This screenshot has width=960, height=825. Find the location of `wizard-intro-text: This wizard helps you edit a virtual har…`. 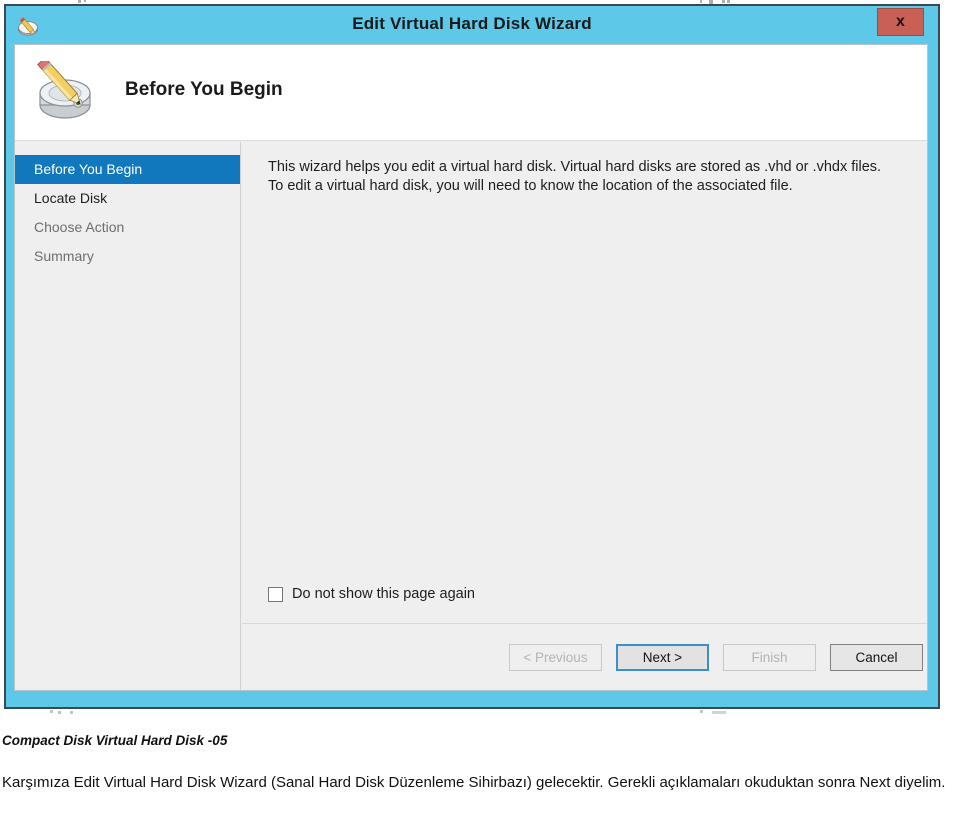

wizard-intro-text: This wizard helps you edit a virtual har… is located at coordinates (575, 176).